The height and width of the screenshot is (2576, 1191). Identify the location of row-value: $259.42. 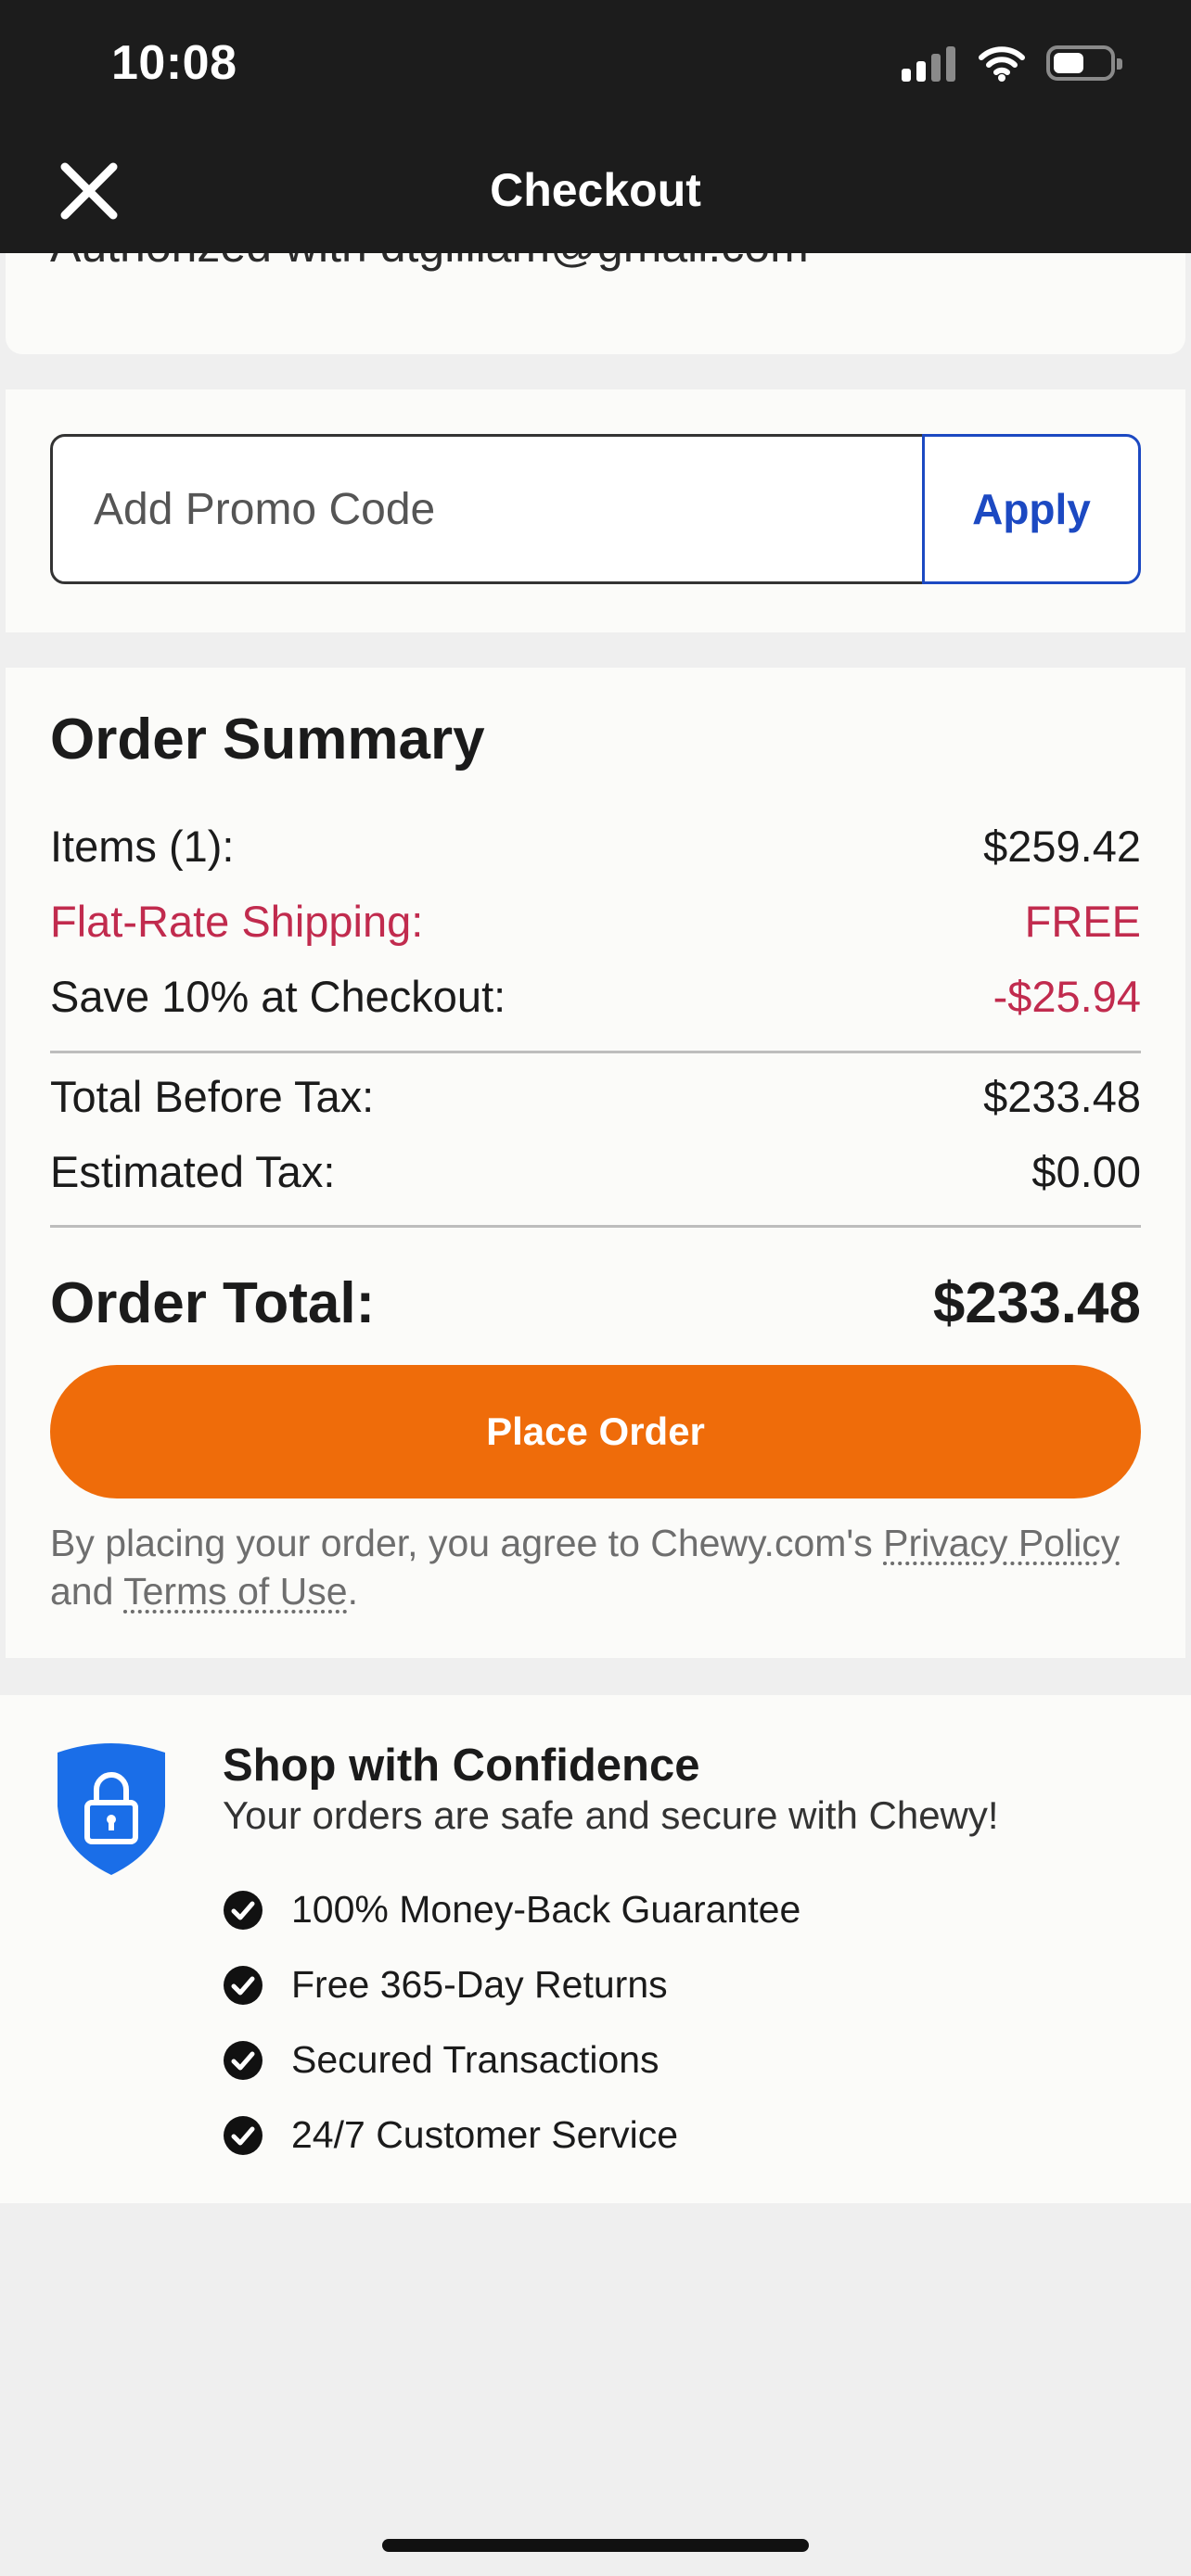
(1062, 846).